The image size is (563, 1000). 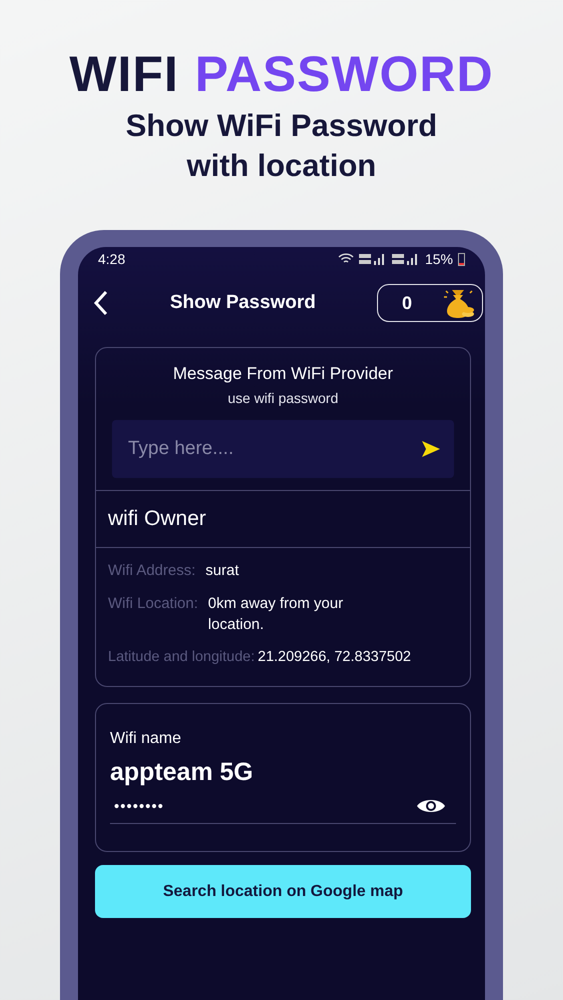 I want to click on search-map-button: Search location on Google map, so click(x=283, y=891).